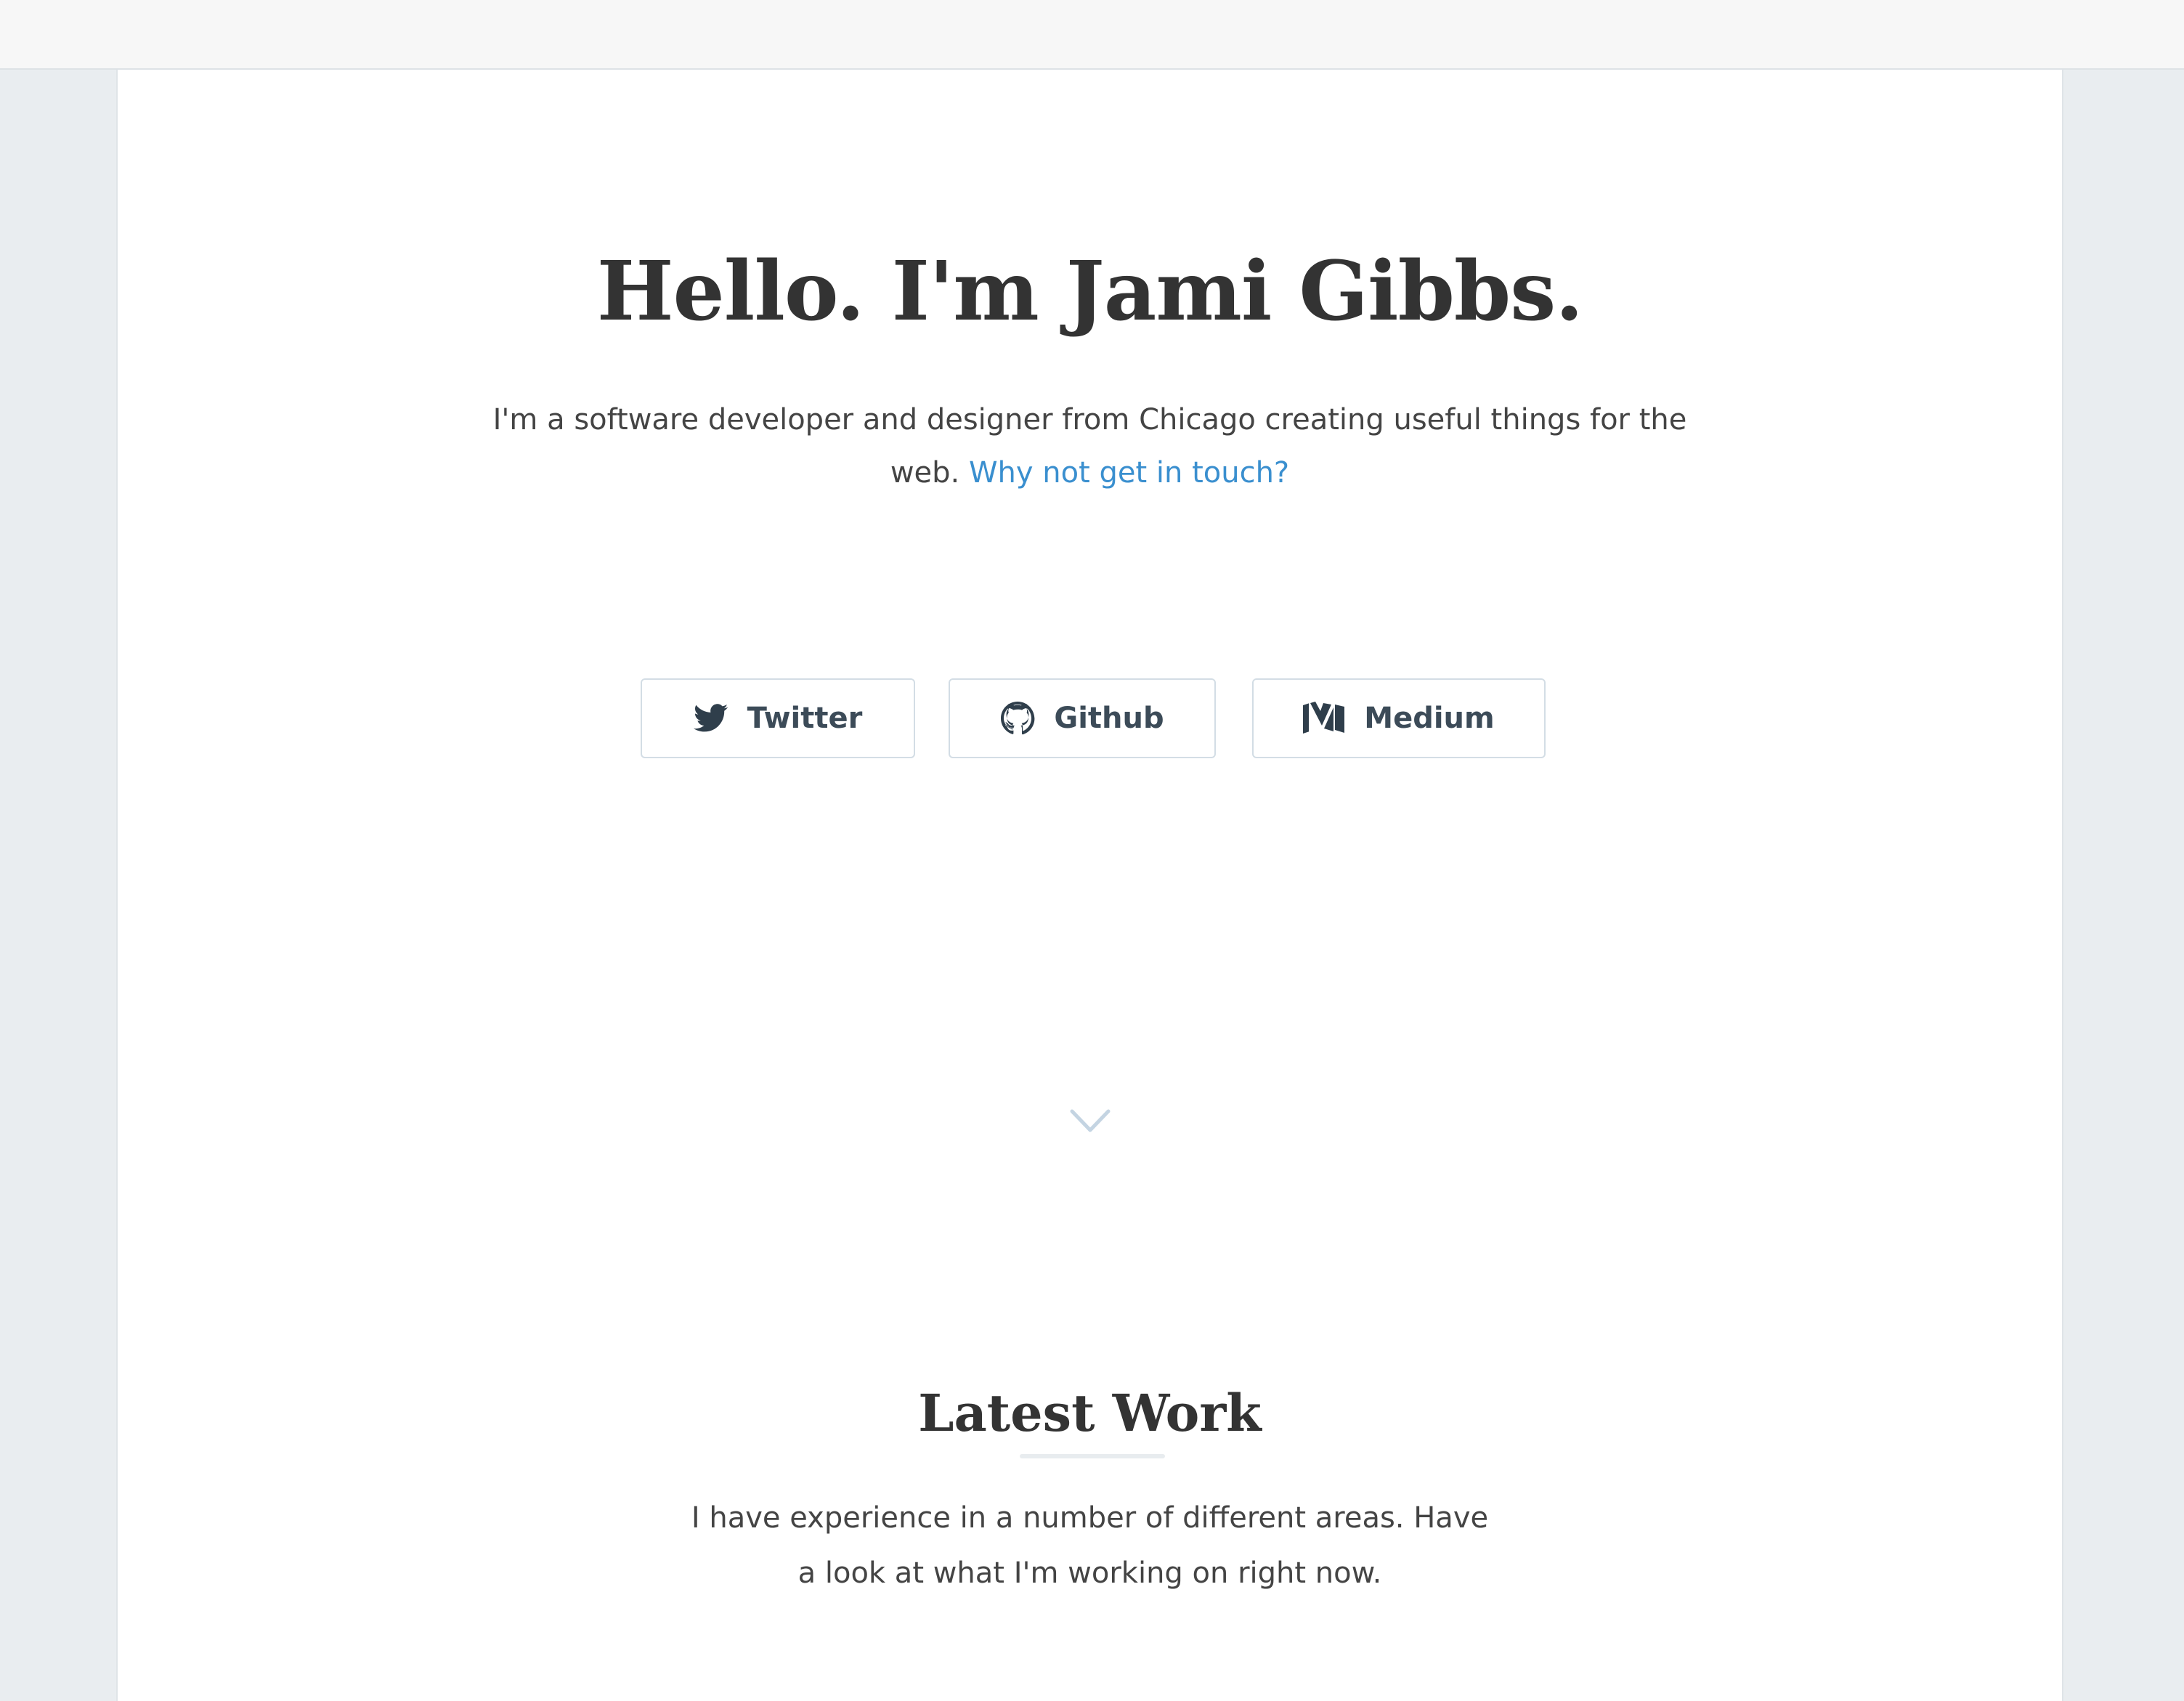  What do you see at coordinates (1090, 1573) in the screenshot?
I see `latest-work-line2: a look at what I'm working on right now.` at bounding box center [1090, 1573].